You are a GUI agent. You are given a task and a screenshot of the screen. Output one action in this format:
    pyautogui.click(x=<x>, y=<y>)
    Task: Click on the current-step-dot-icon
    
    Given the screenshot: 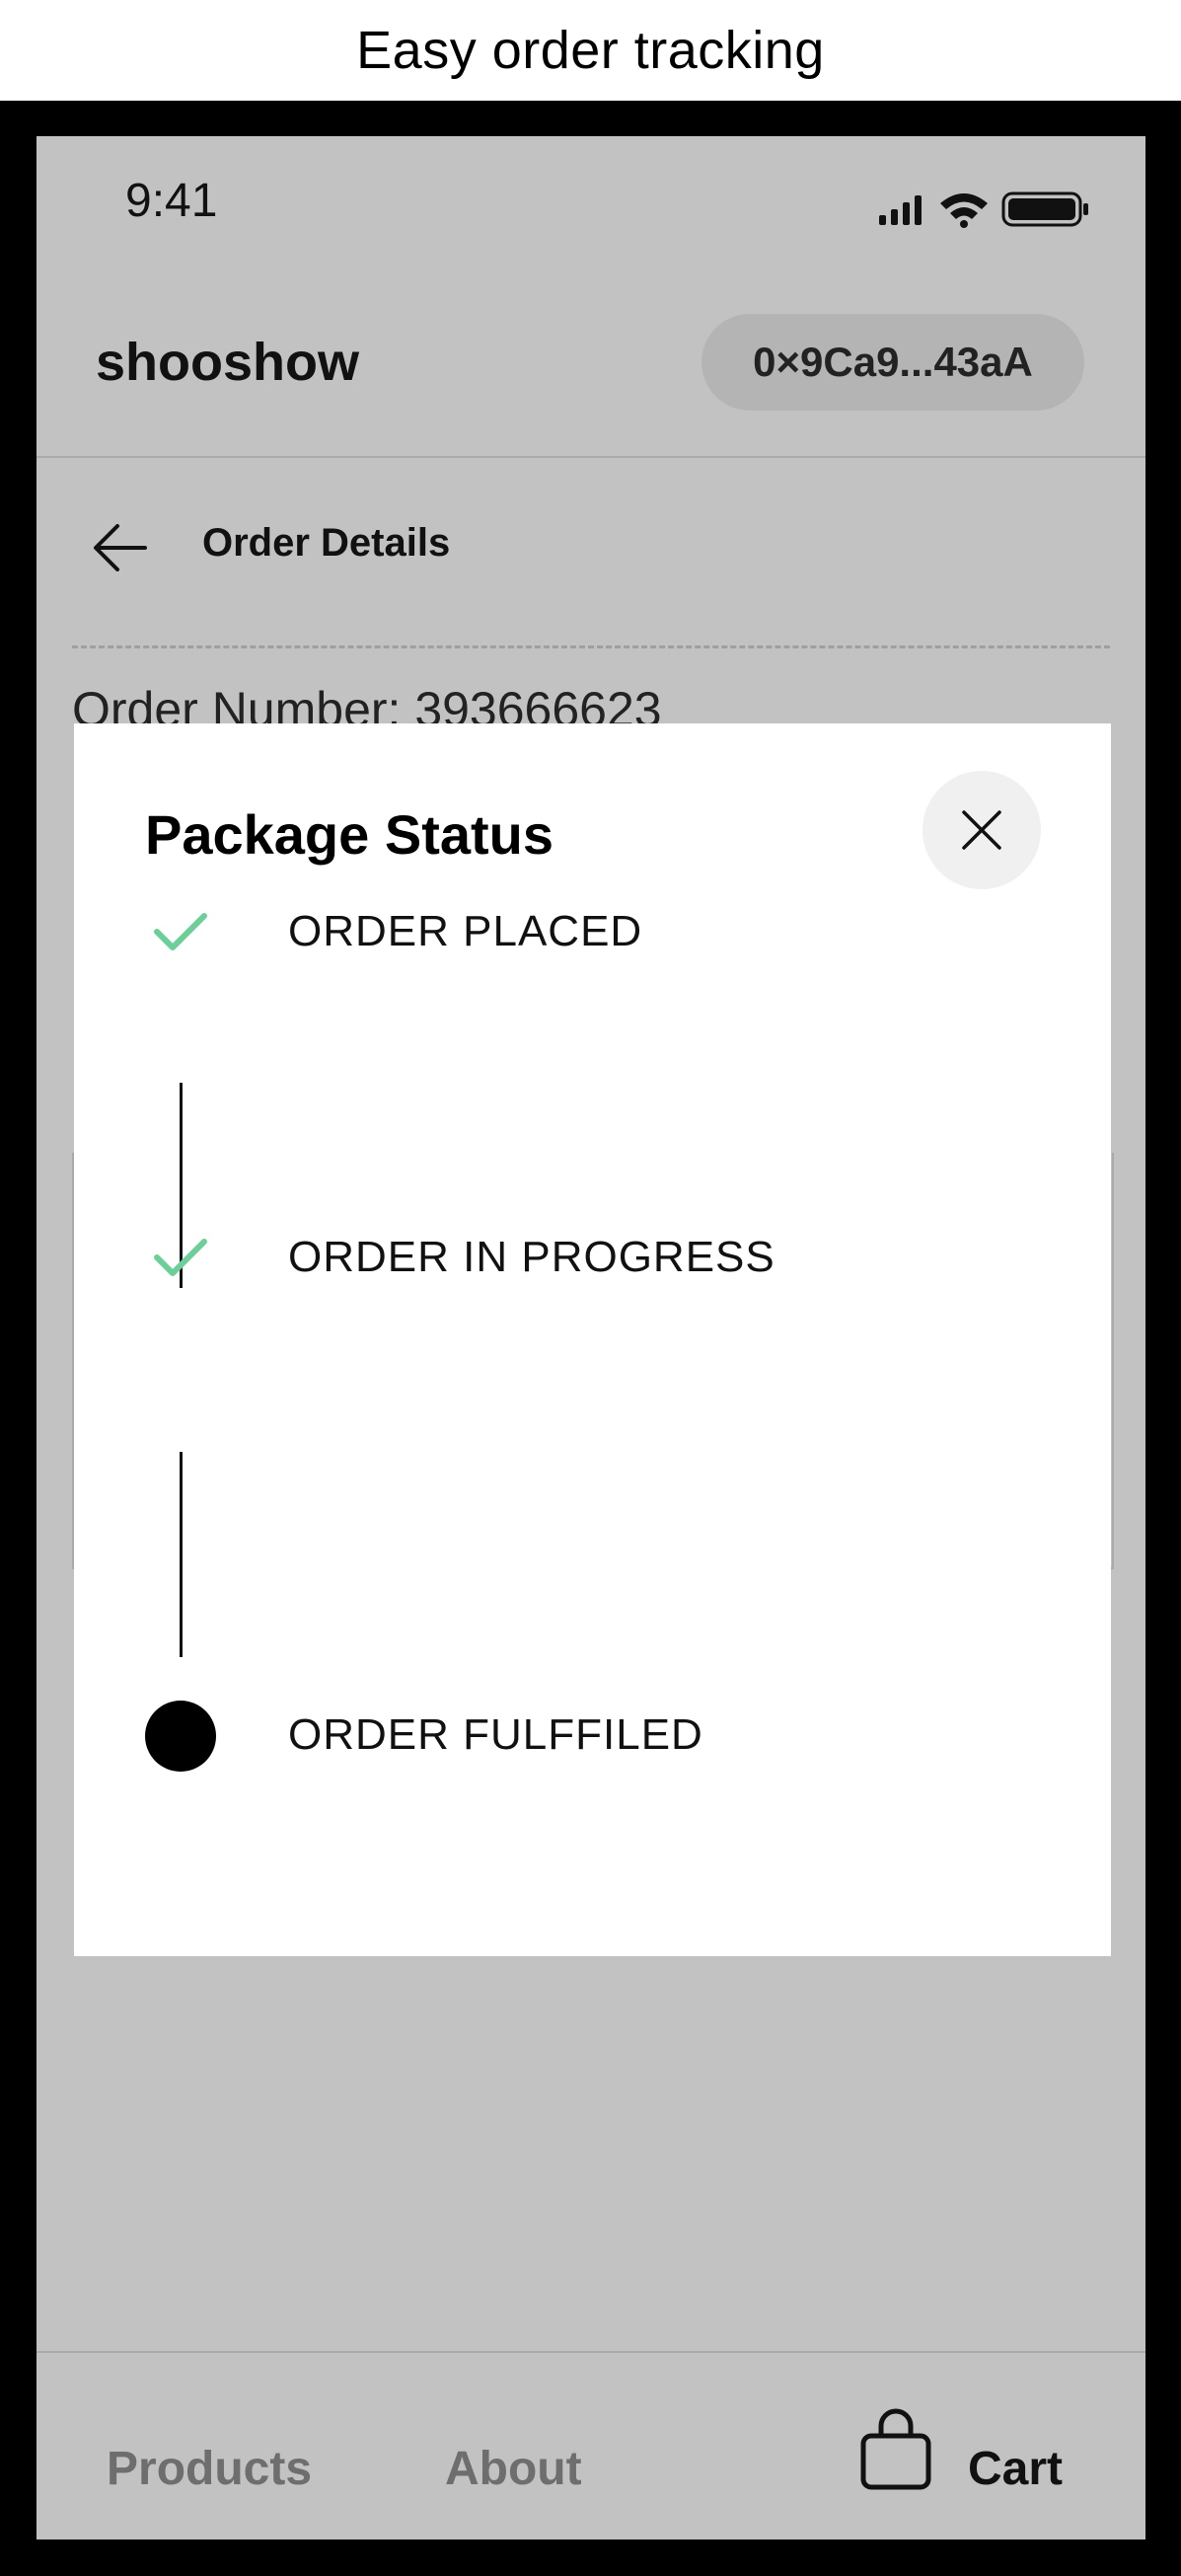 What is the action you would take?
    pyautogui.click(x=180, y=1736)
    